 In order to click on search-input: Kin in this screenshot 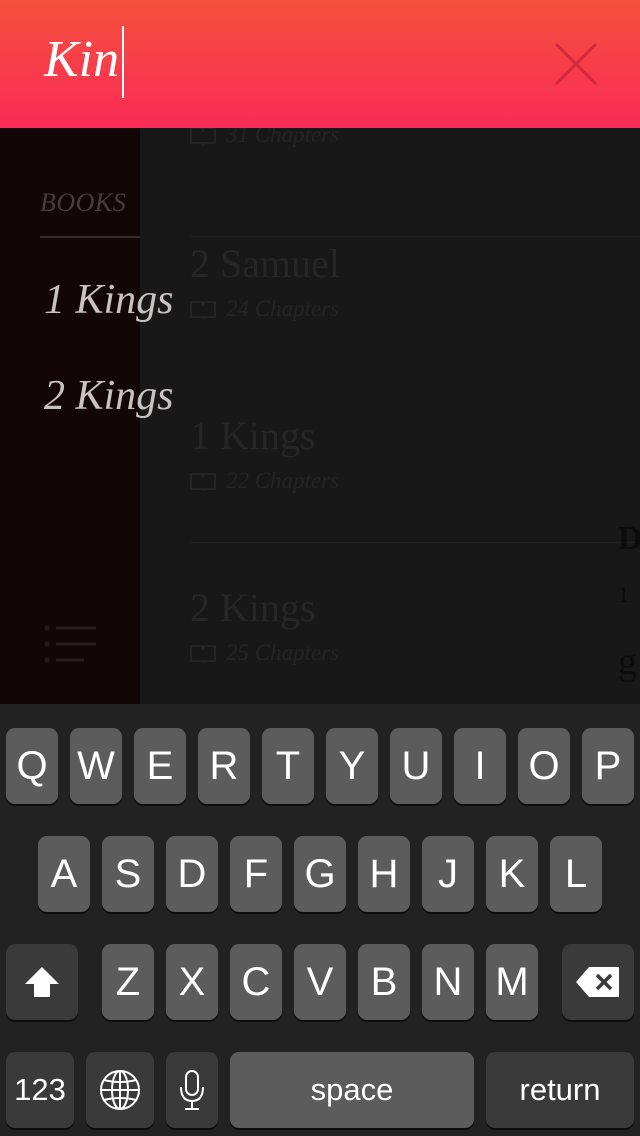, I will do `click(81, 59)`.